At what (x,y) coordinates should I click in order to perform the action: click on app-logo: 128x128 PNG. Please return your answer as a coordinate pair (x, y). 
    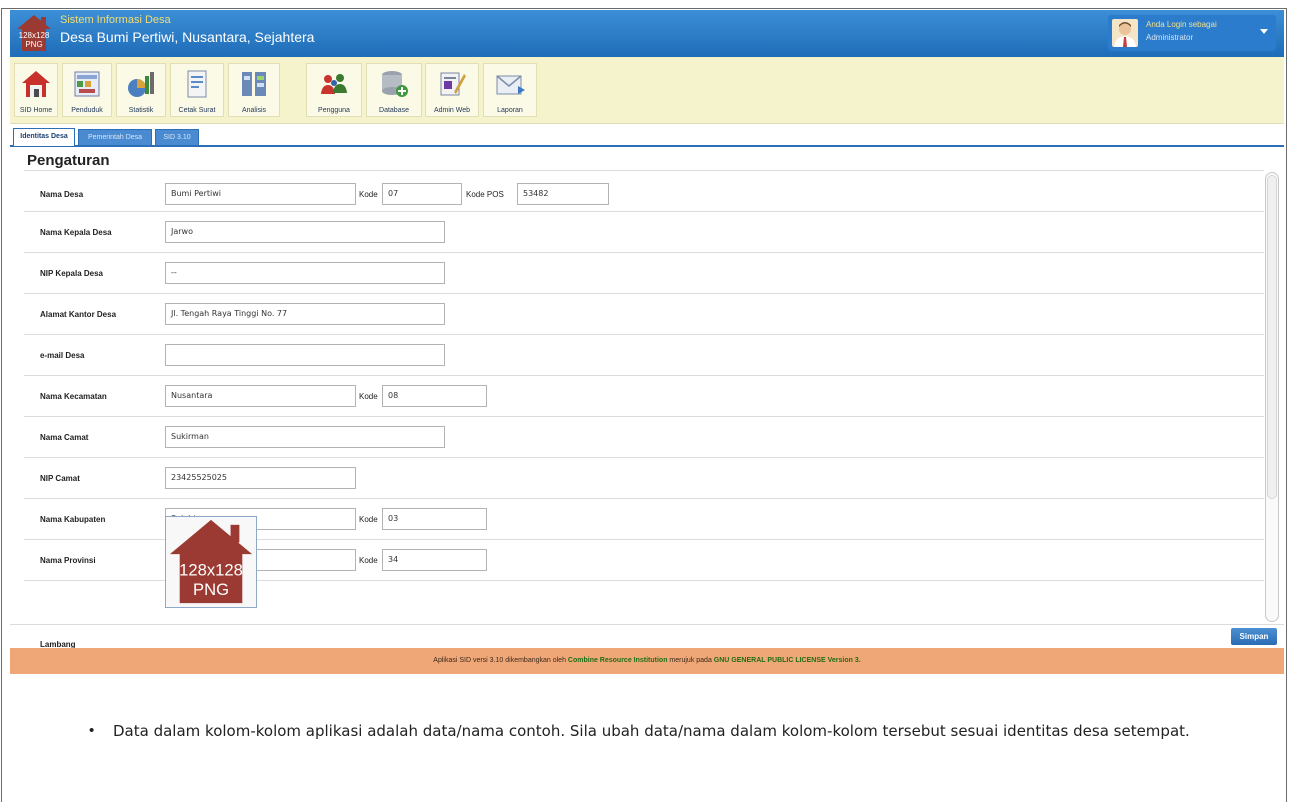
    Looking at the image, I should click on (34, 33).